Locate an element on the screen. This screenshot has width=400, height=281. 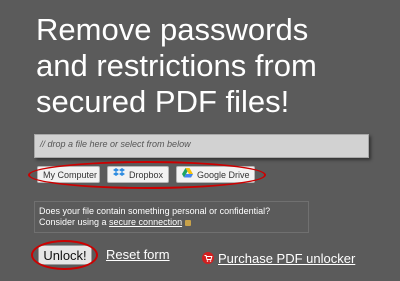
reset-form-link: Reset form is located at coordinates (138, 254).